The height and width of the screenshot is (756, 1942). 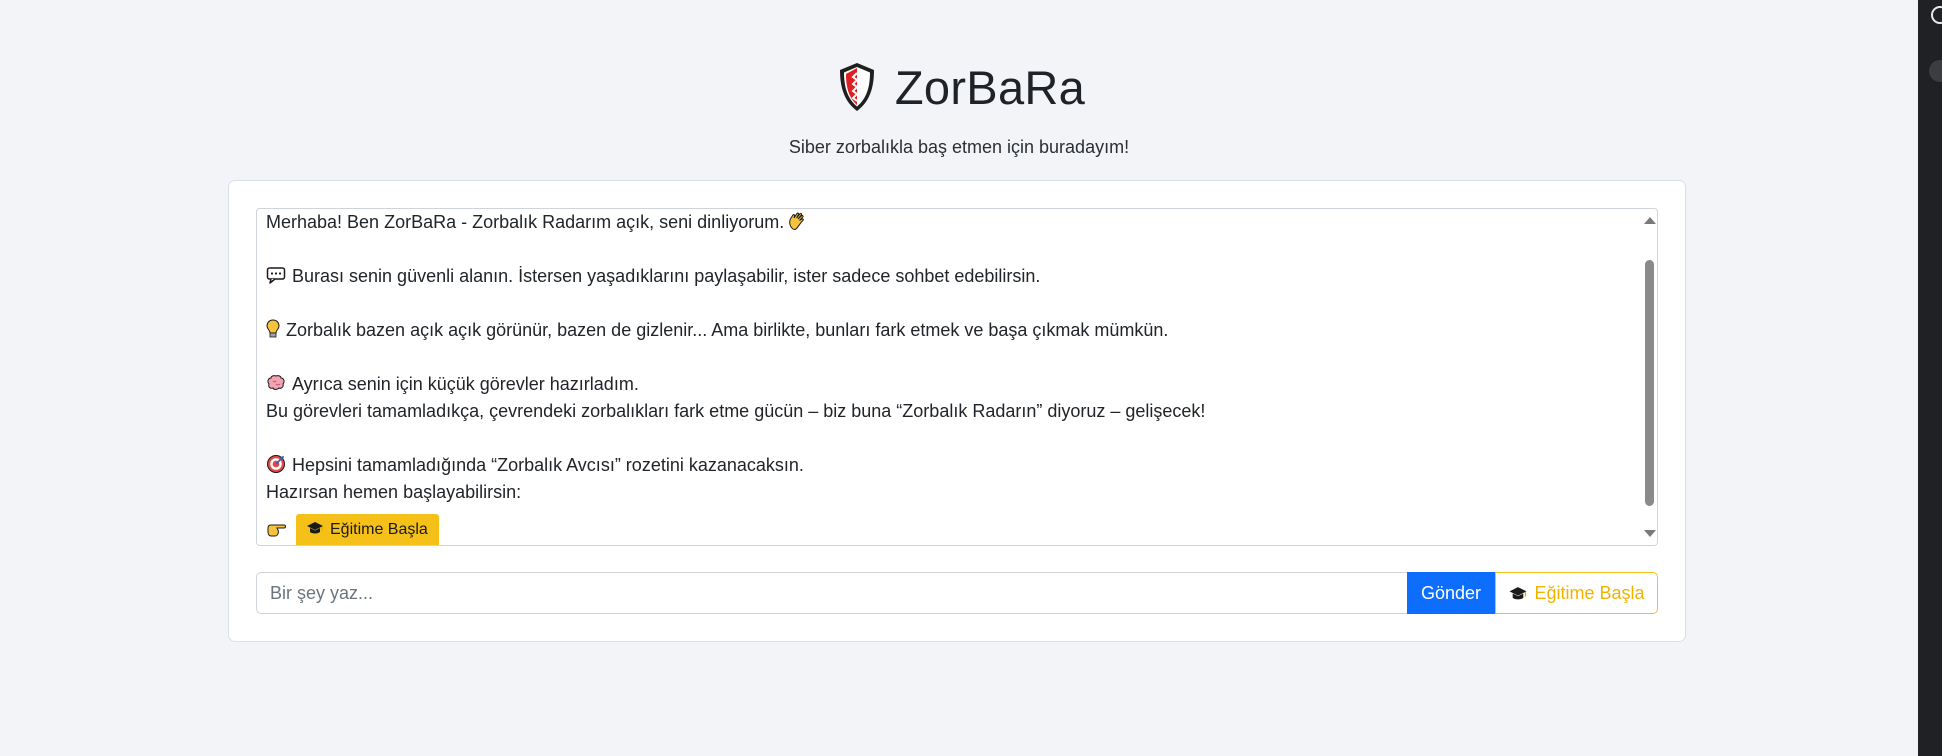 What do you see at coordinates (394, 492) in the screenshot?
I see `message-text: Hazırsan hemen başlayabilirsin:` at bounding box center [394, 492].